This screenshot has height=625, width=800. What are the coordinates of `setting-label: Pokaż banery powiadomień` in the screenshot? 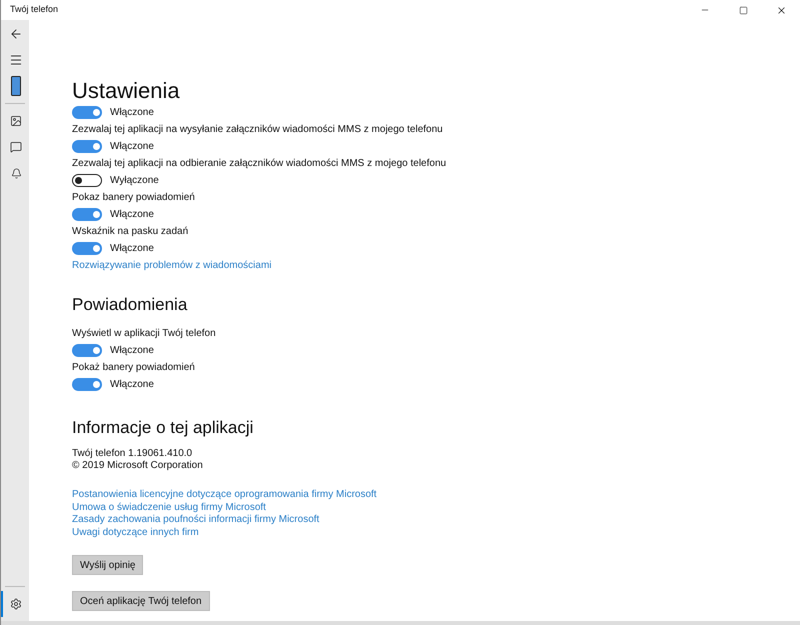 It's located at (134, 368).